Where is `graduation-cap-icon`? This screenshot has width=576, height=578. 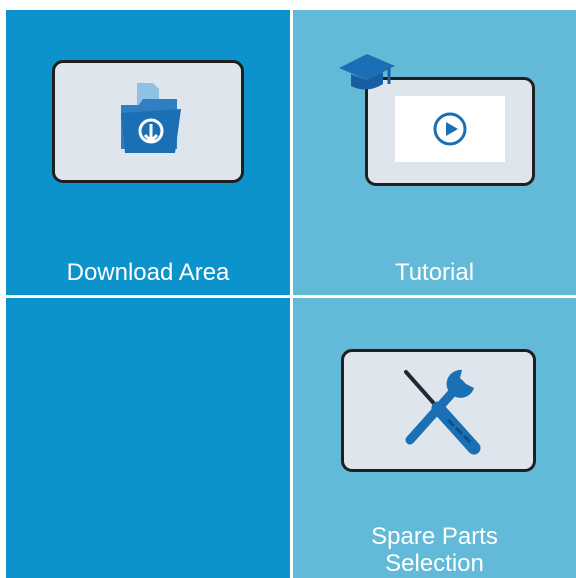
graduation-cap-icon is located at coordinates (369, 76).